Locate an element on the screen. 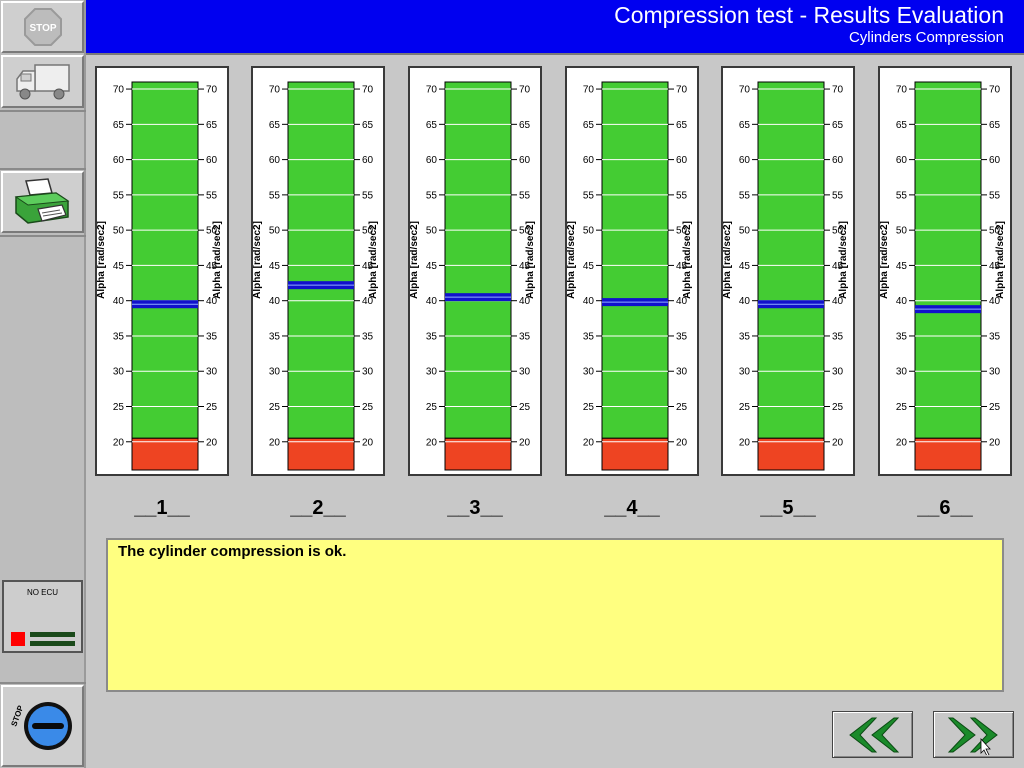 Image resolution: width=1024 pixels, height=768 pixels. printer-icon is located at coordinates (41, 201).